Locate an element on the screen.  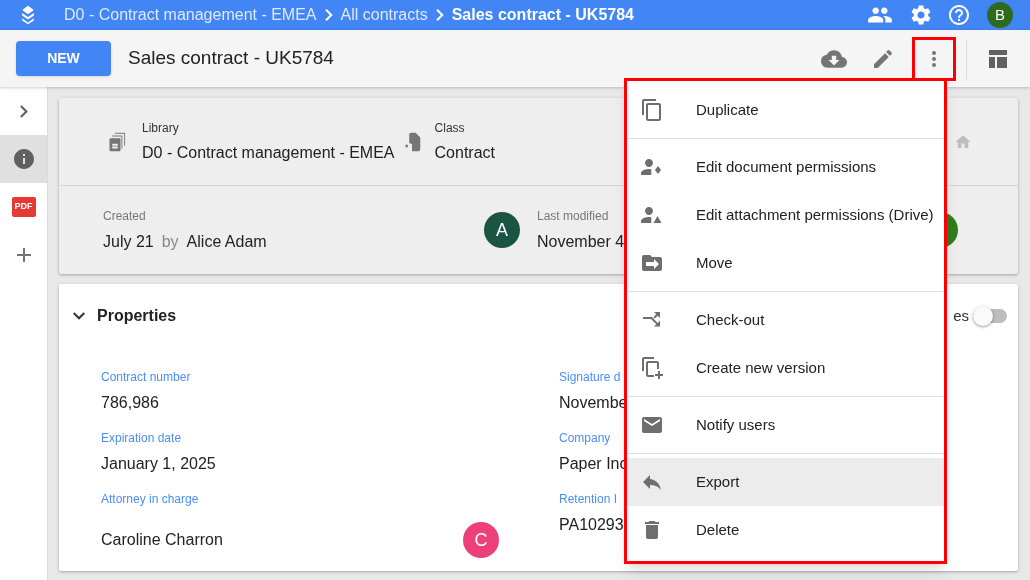
field-label: Signature d is located at coordinates (590, 377).